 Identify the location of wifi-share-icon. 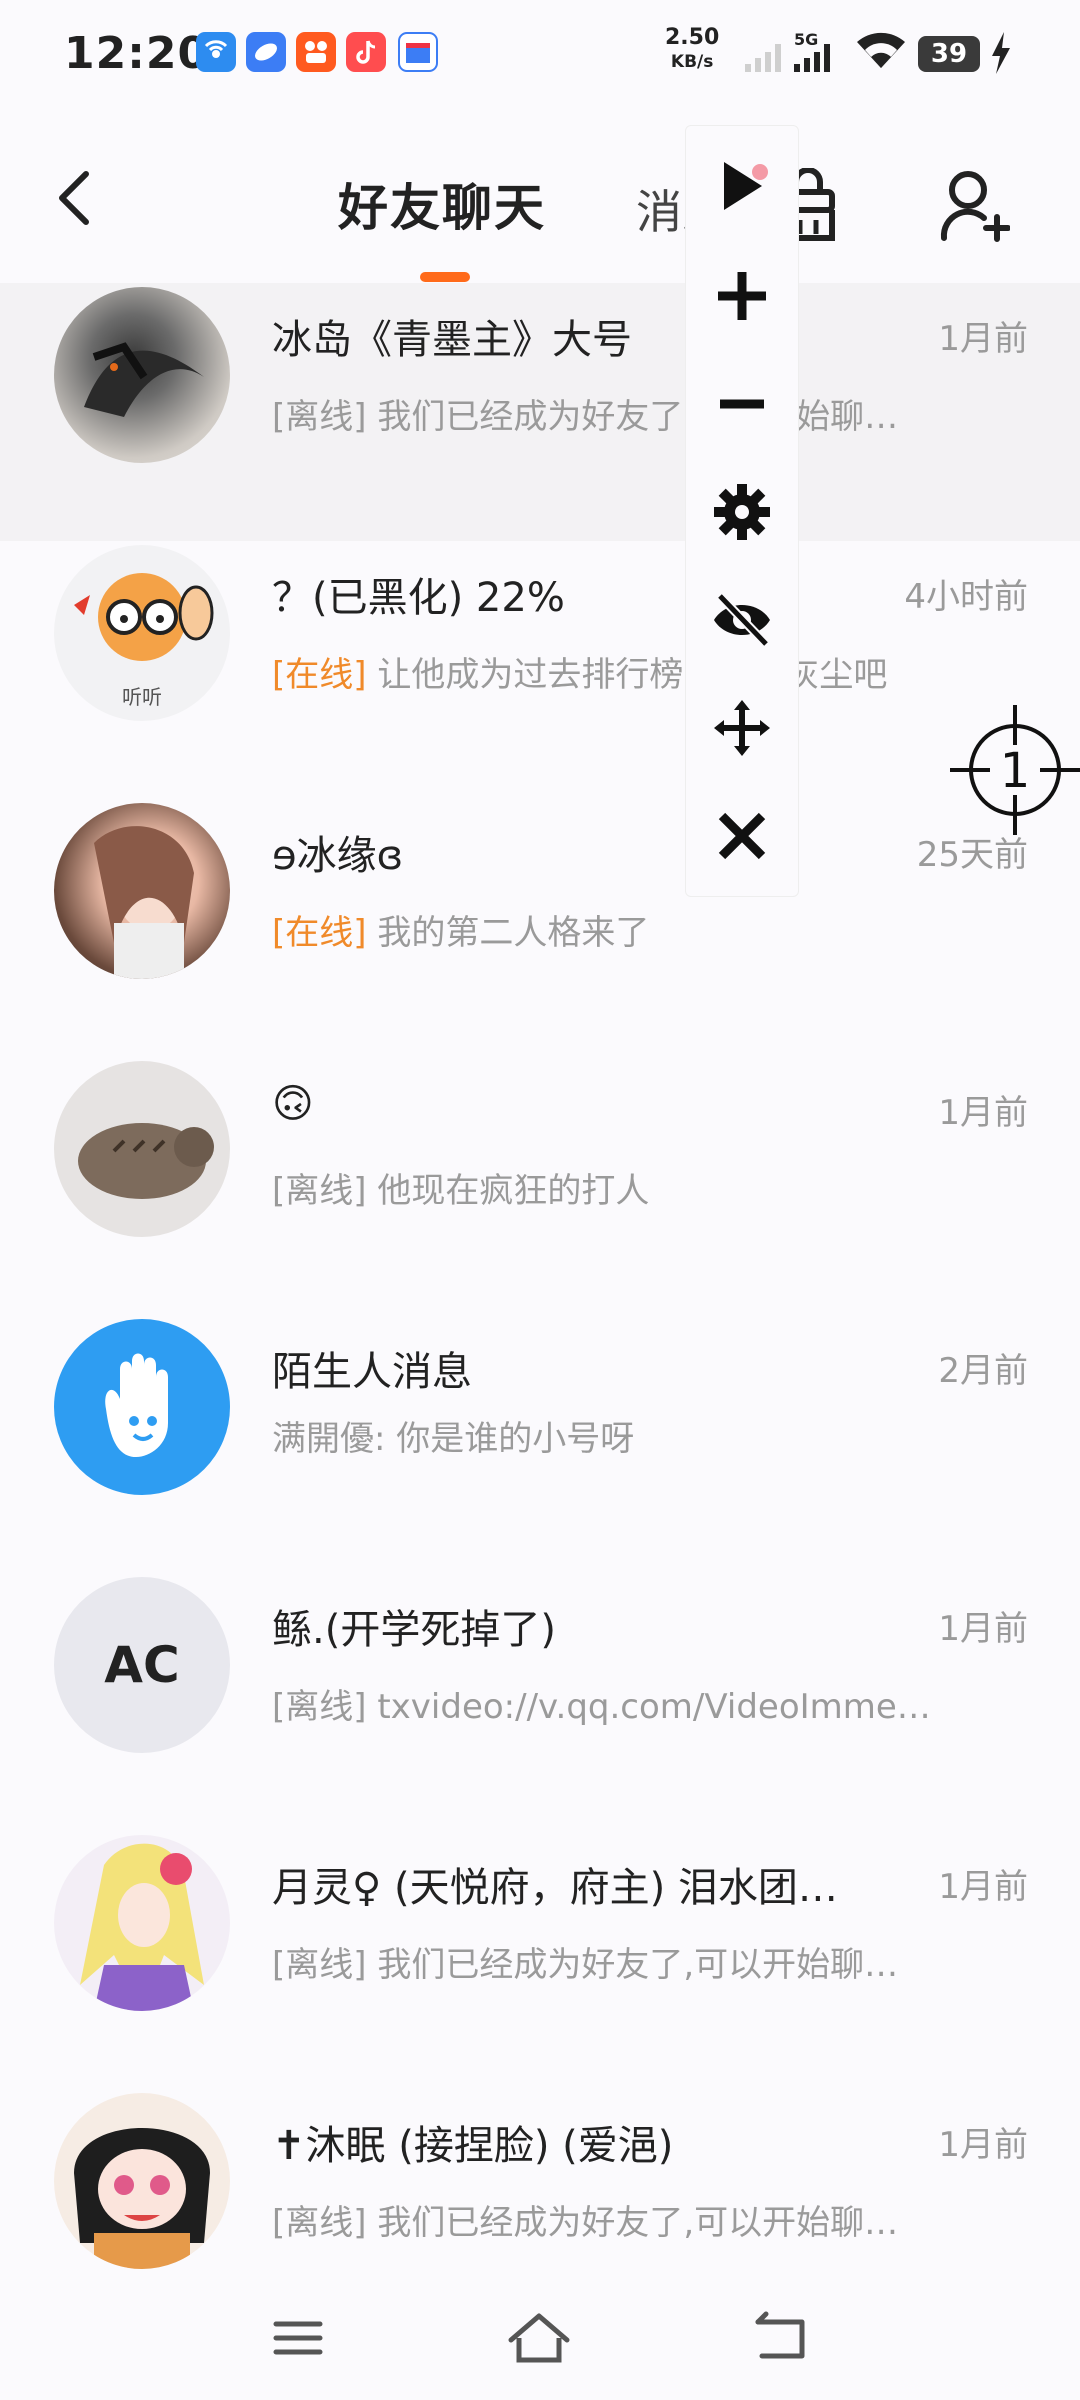
(216, 52).